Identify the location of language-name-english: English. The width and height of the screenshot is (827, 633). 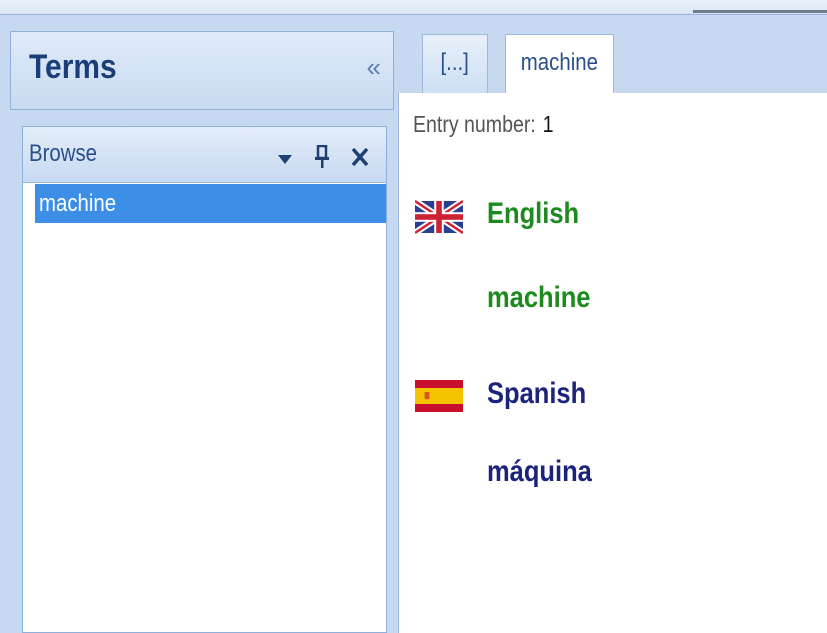
(533, 213).